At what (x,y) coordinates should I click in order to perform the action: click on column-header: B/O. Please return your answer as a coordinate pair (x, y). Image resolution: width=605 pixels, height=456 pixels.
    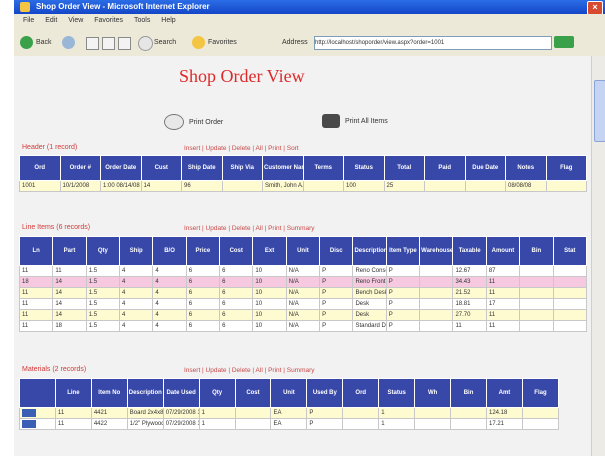
    Looking at the image, I should click on (169, 251).